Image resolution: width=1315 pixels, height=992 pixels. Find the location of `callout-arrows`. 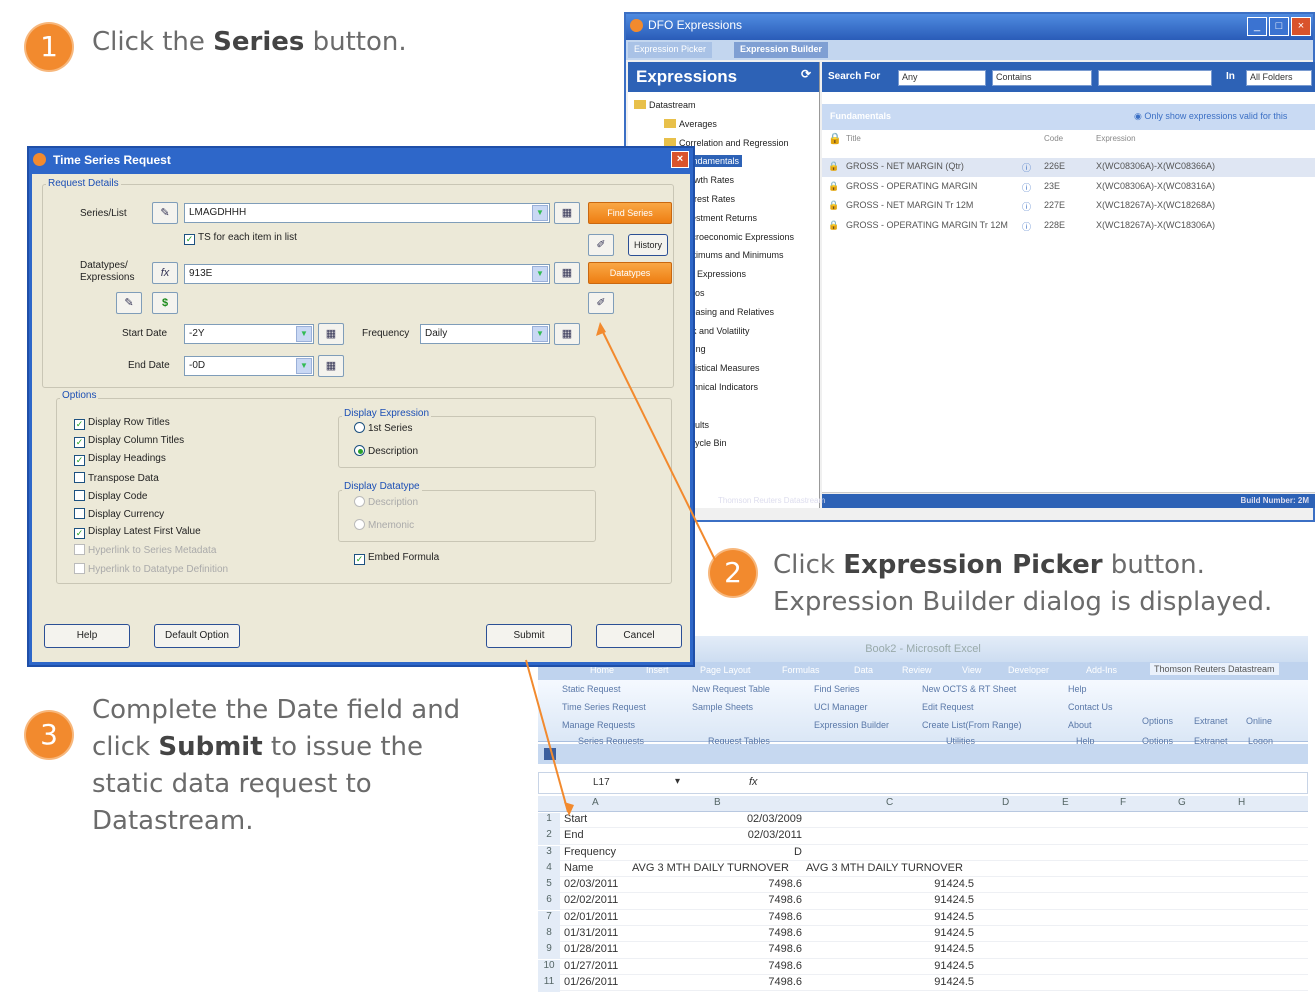

callout-arrows is located at coordinates (623, 569).